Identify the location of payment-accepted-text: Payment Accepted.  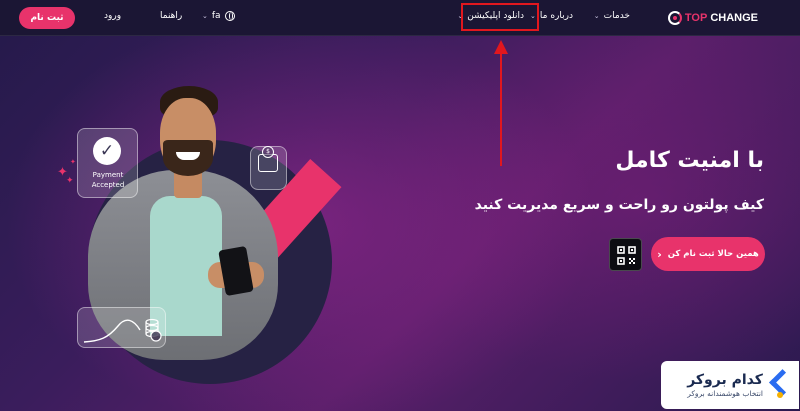
(108, 180).